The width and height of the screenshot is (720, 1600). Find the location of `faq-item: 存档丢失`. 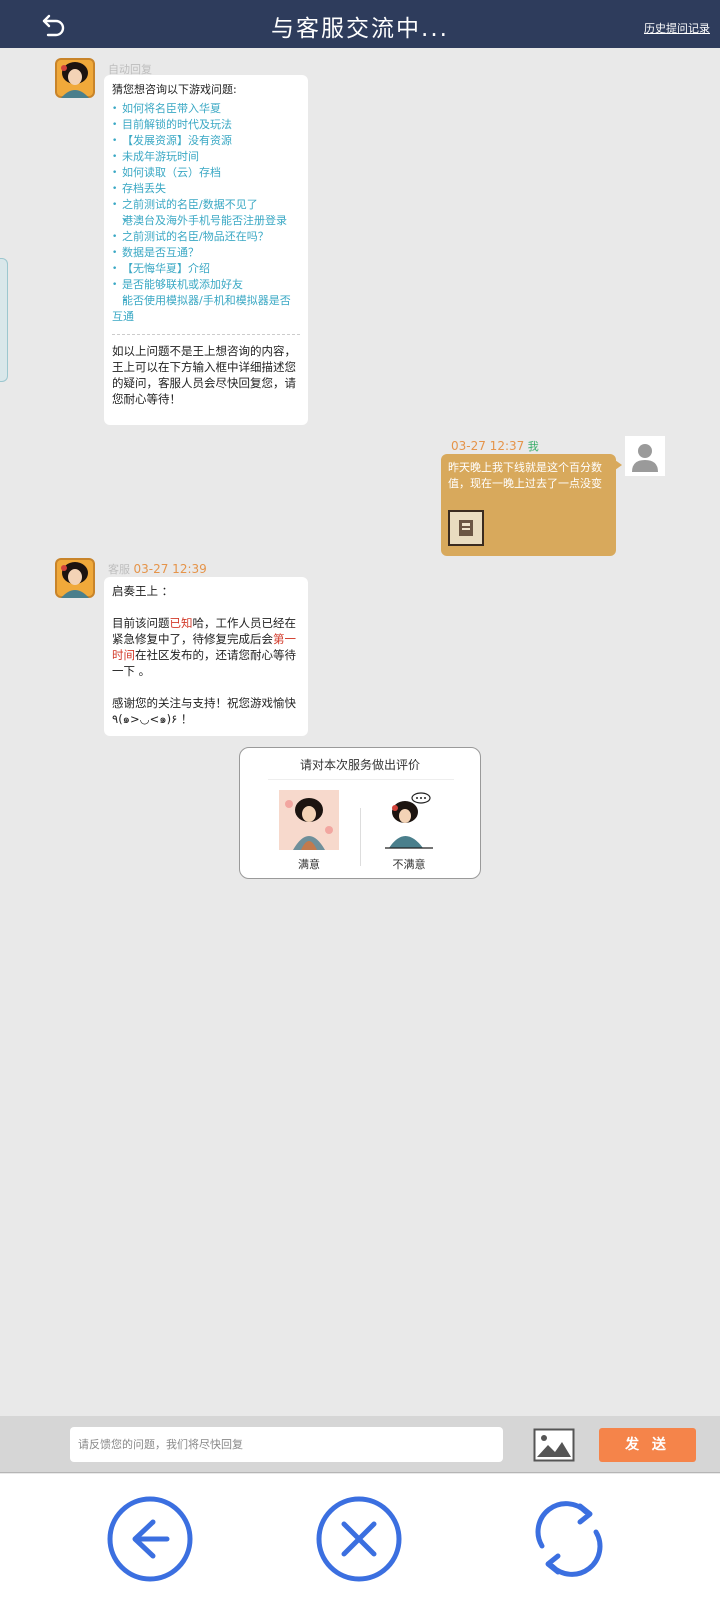

faq-item: 存档丢失 is located at coordinates (206, 189).